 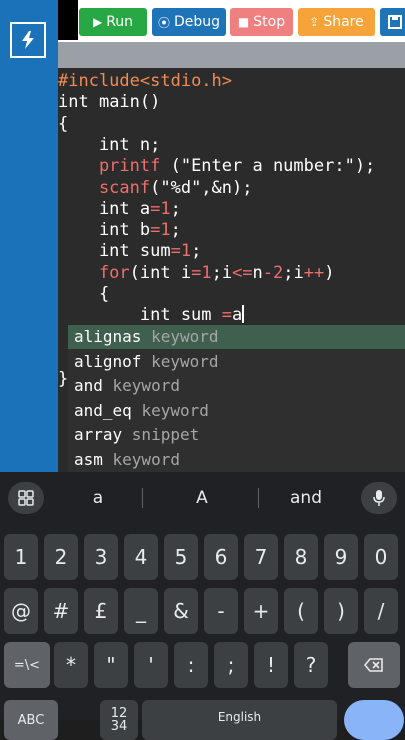 I want to click on abc-key: ABC, so click(x=31, y=720).